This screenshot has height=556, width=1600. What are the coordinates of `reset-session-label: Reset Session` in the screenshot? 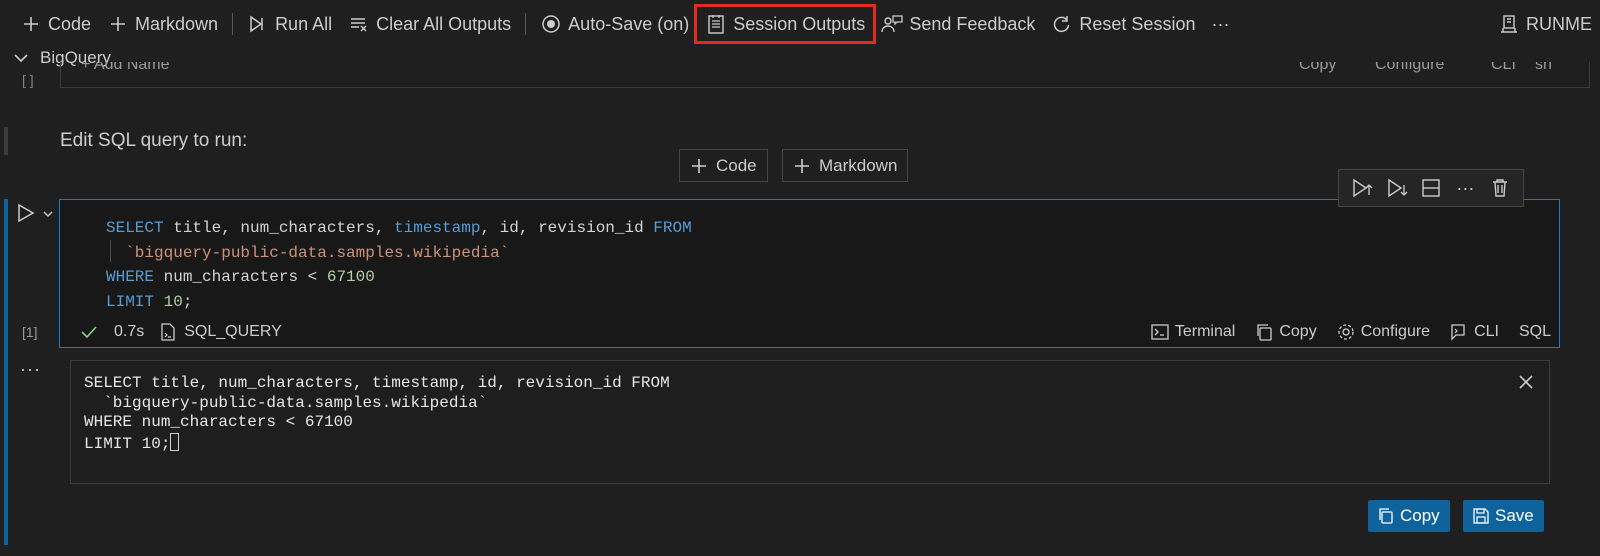 It's located at (1137, 23).